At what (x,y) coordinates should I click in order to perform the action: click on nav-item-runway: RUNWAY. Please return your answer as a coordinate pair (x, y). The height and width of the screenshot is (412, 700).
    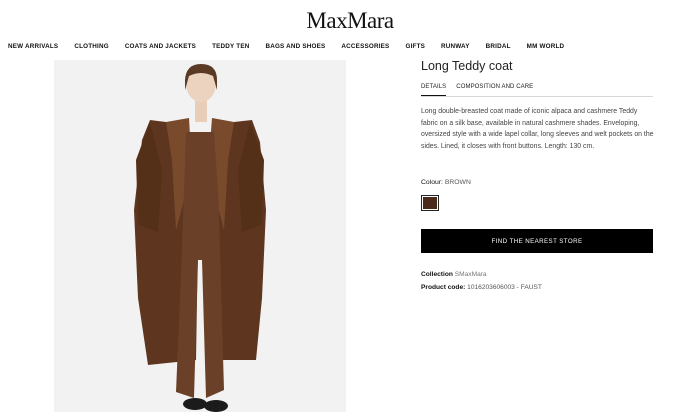
    Looking at the image, I should click on (455, 46).